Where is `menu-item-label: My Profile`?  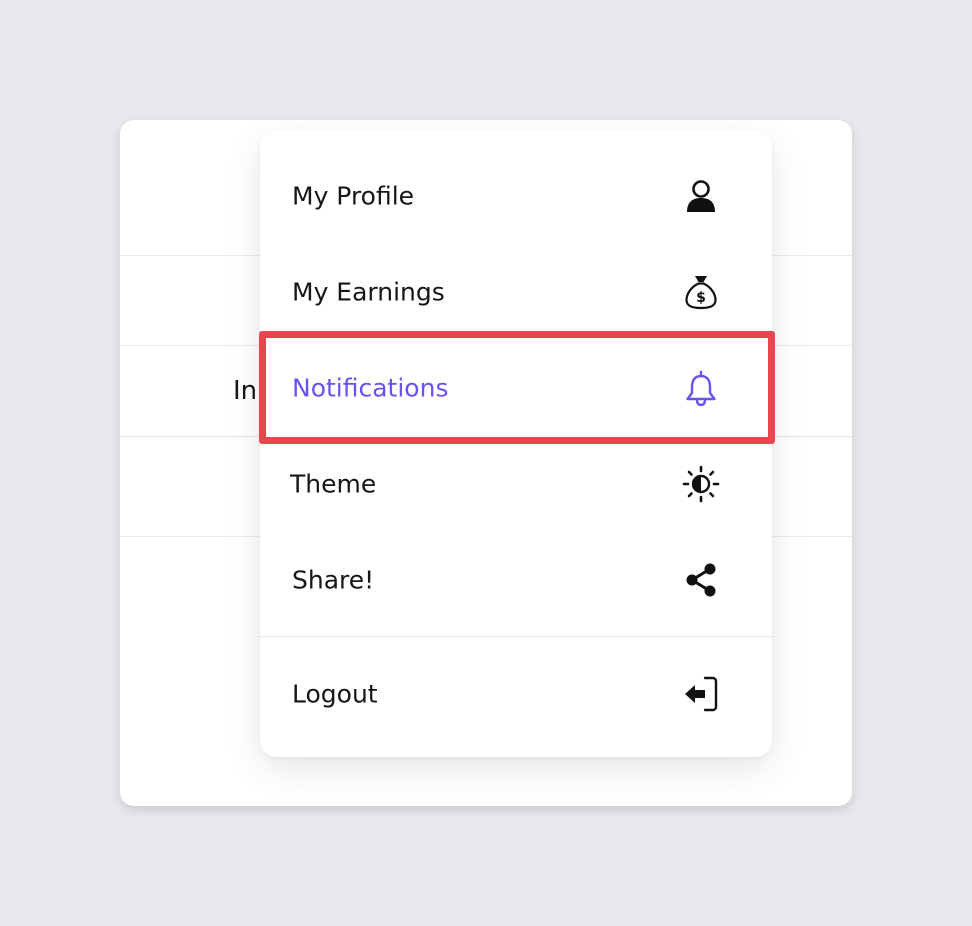 menu-item-label: My Profile is located at coordinates (353, 196).